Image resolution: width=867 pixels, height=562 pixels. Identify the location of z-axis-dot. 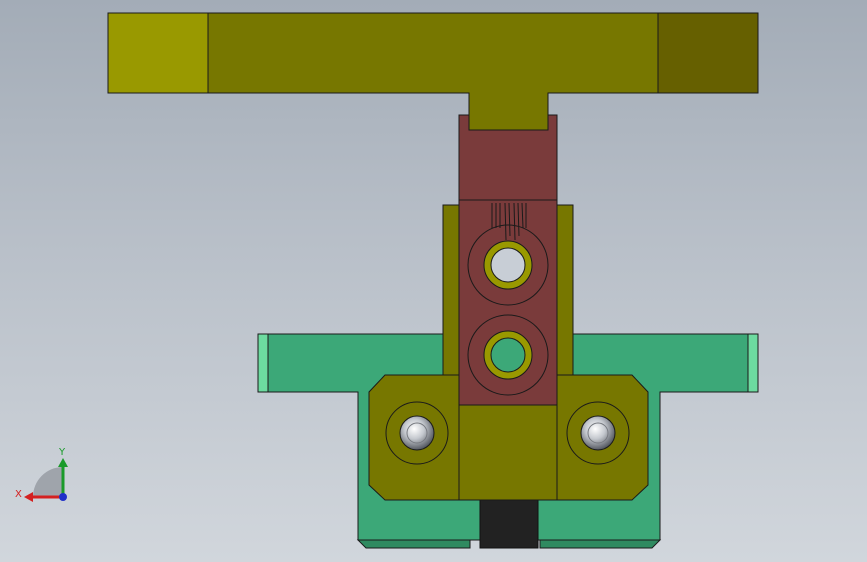
(63, 497).